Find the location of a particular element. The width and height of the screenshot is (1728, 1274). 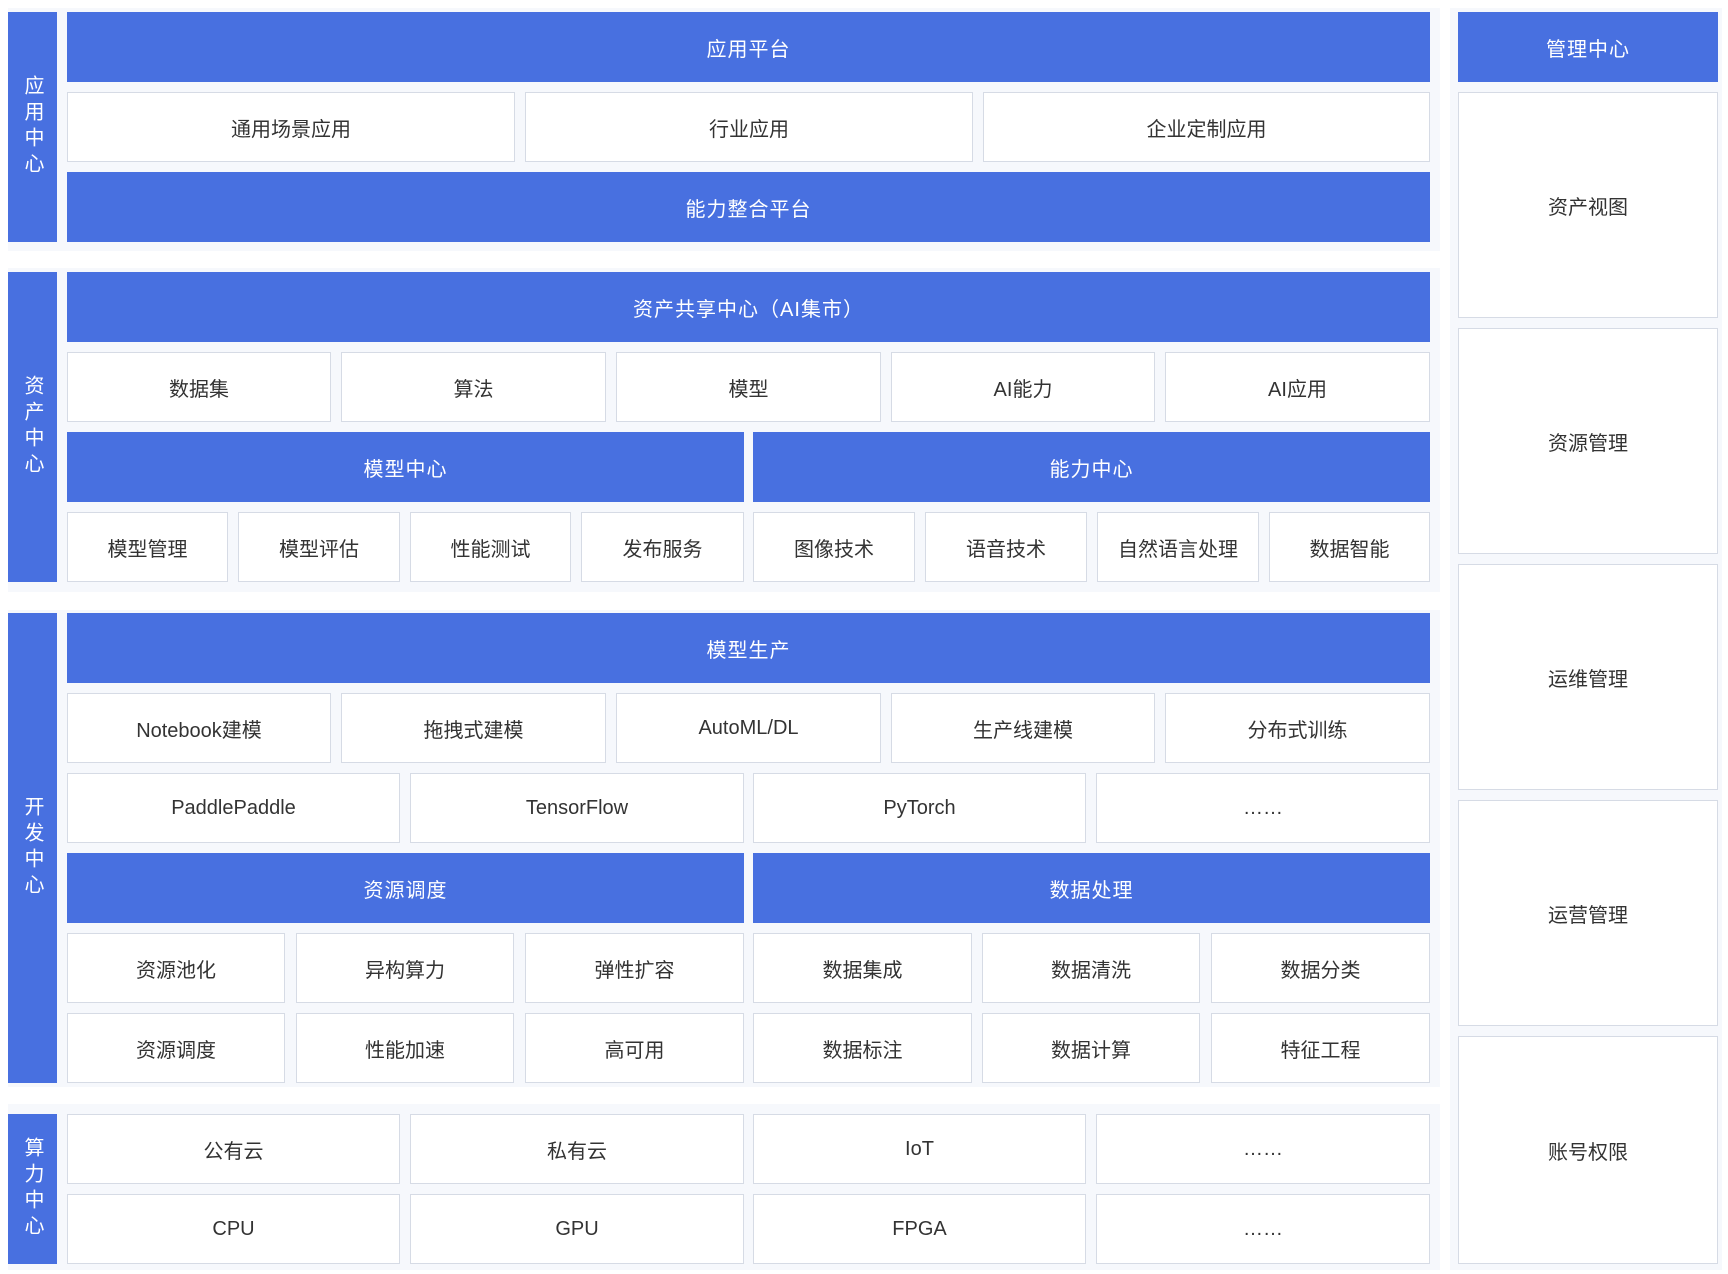

management-item-resource: 资源管理 is located at coordinates (1588, 441).